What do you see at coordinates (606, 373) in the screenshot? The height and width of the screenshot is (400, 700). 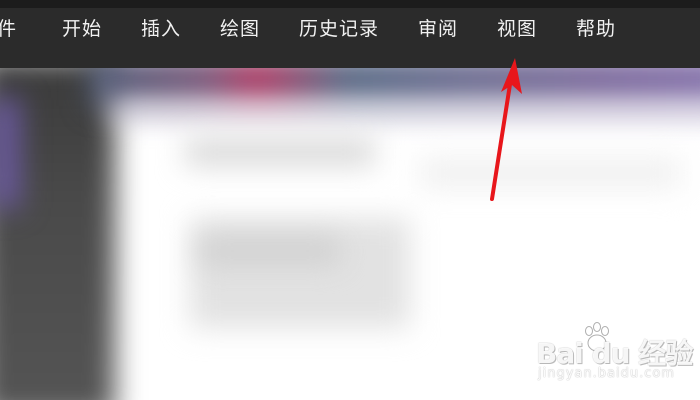 I see `watermark-url: jingyan.baidu.com` at bounding box center [606, 373].